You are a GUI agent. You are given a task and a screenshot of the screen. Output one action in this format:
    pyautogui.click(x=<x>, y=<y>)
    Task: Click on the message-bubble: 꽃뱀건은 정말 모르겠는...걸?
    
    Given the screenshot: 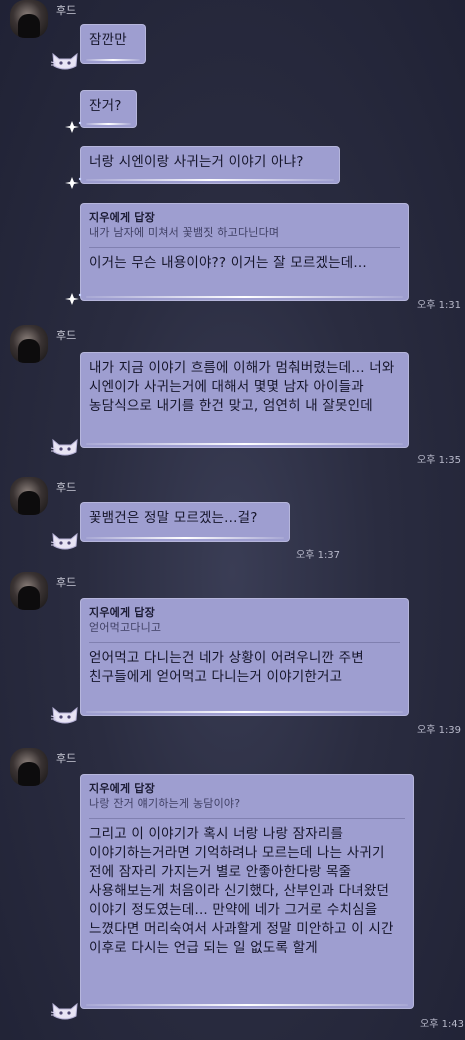 What is the action you would take?
    pyautogui.click(x=185, y=522)
    